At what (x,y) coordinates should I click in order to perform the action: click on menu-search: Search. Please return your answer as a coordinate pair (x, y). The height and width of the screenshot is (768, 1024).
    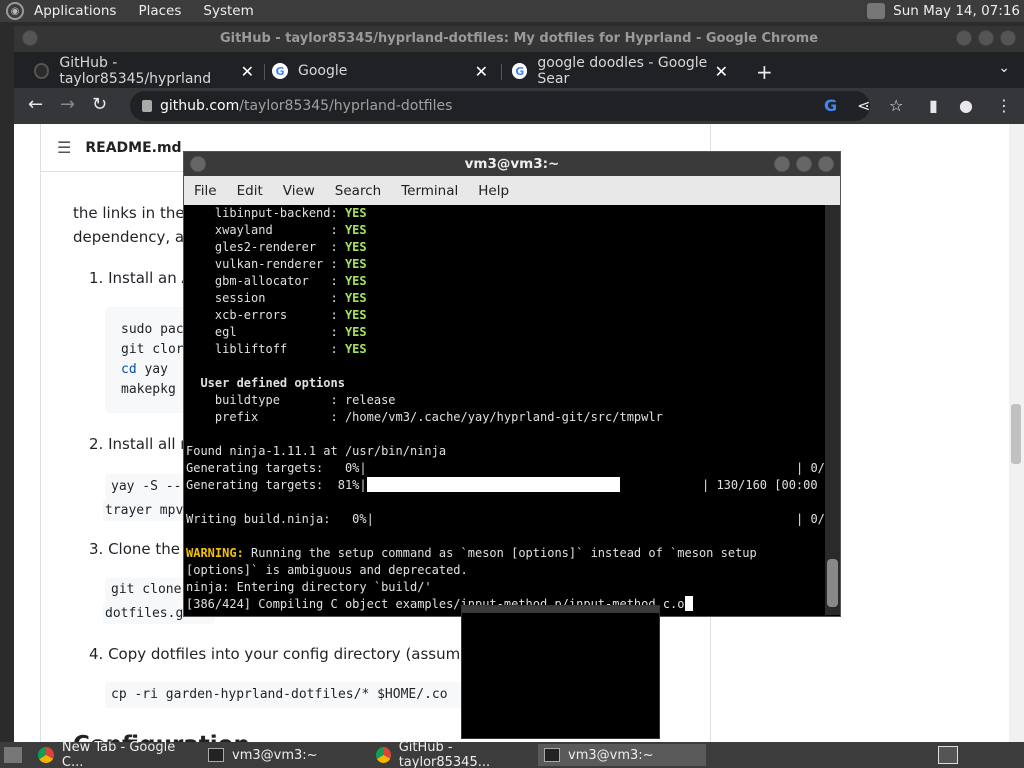
    Looking at the image, I should click on (358, 191).